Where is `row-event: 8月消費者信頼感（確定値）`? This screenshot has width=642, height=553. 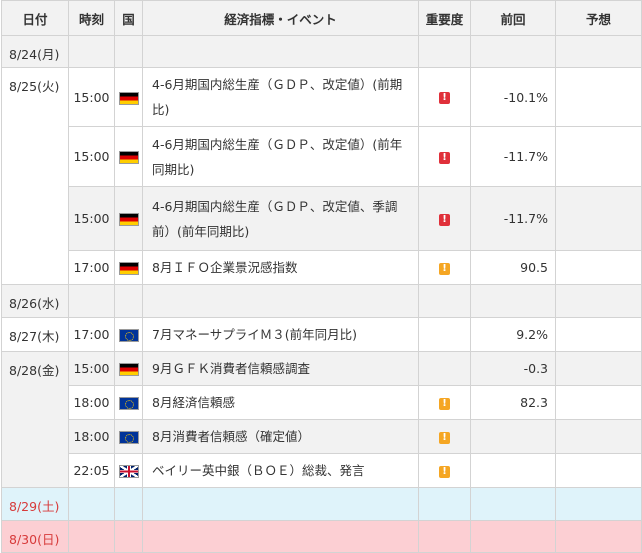
row-event: 8月消費者信頼感（確定値） is located at coordinates (280, 436).